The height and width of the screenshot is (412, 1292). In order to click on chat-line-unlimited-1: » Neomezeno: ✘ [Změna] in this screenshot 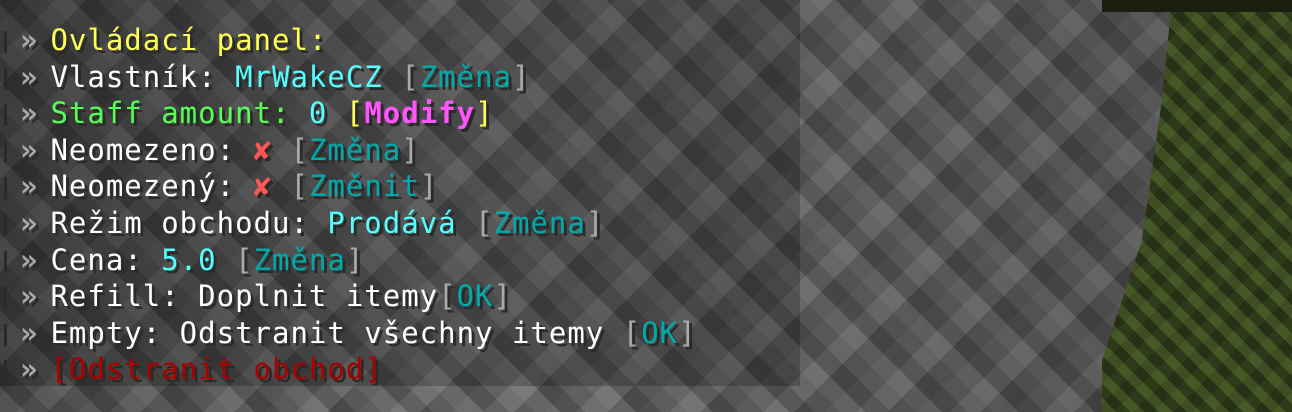, I will do `click(348, 150)`.